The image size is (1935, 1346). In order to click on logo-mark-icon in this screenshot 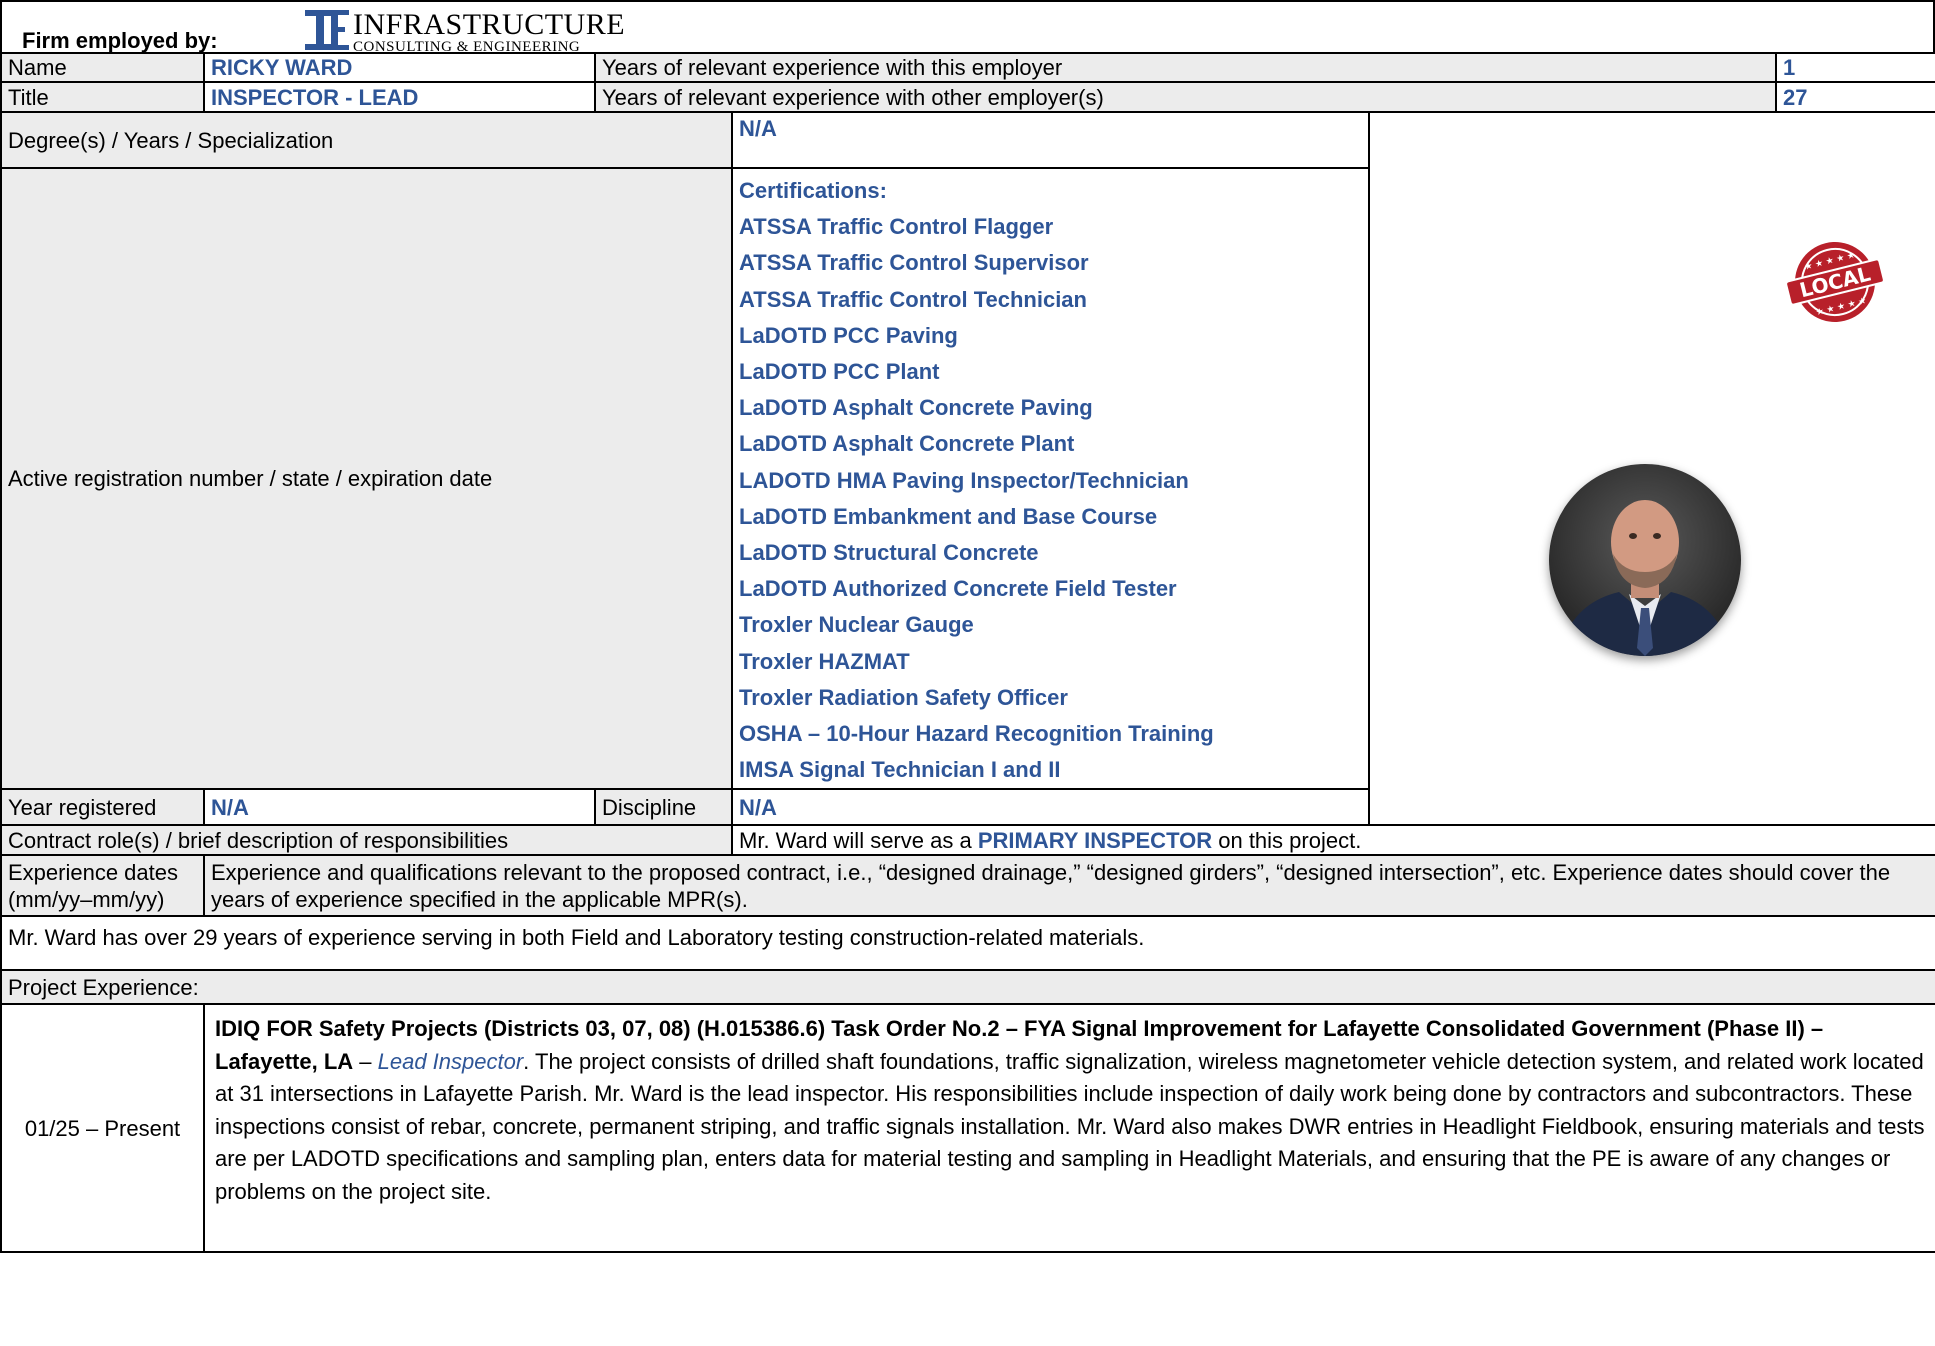, I will do `click(327, 30)`.